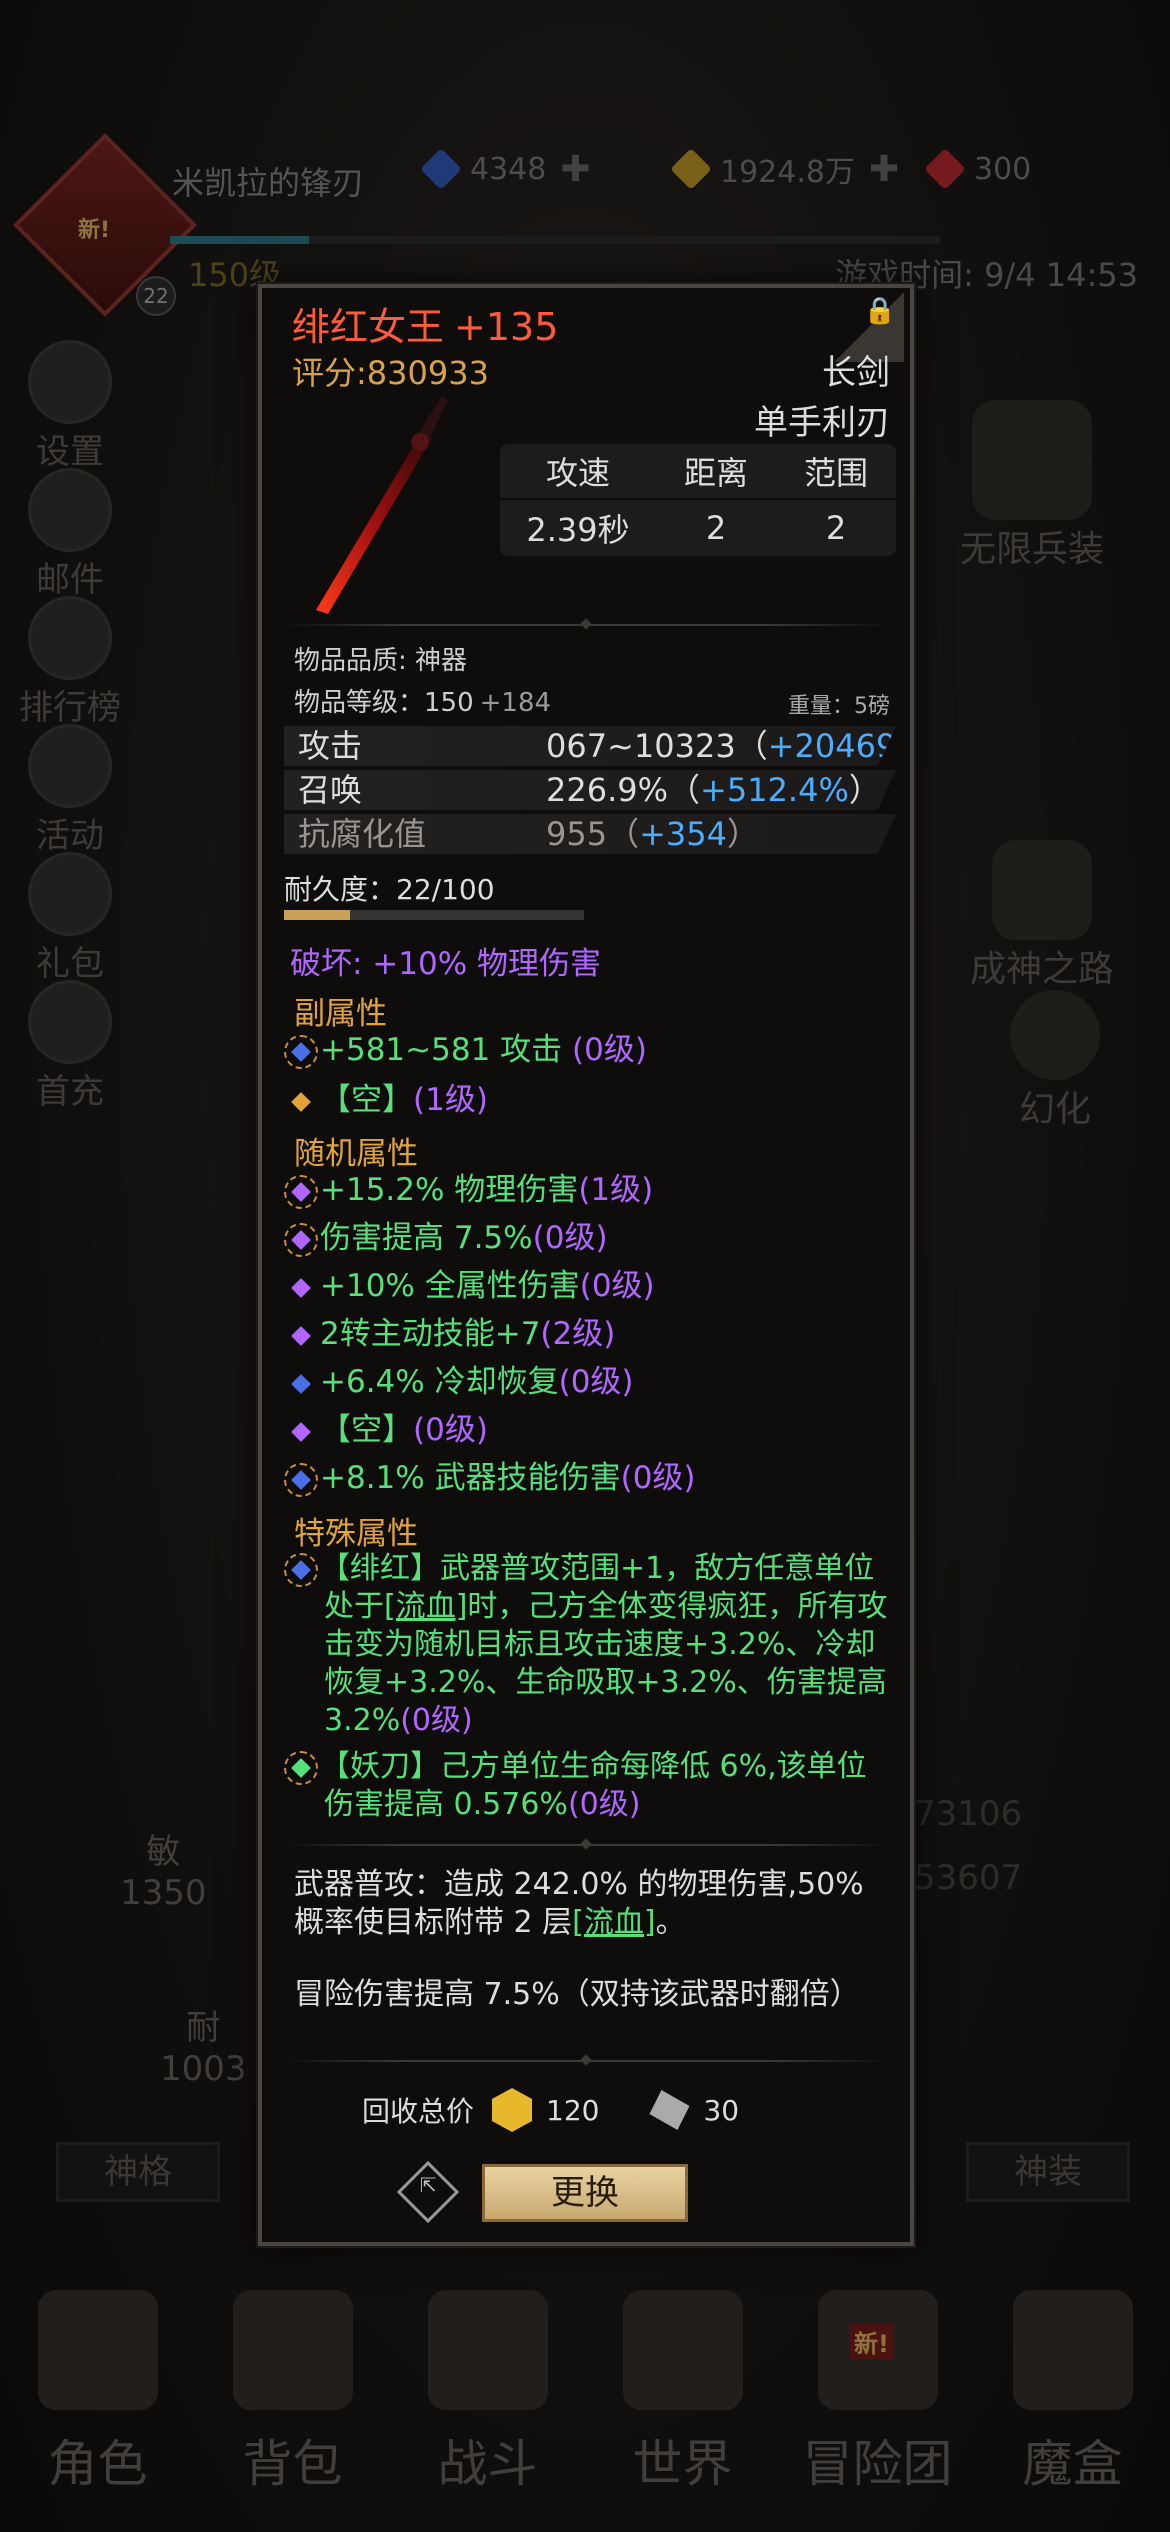 The image size is (1170, 2532). I want to click on stat-attack: 攻击 067~10323（+20469-, so click(590, 746).